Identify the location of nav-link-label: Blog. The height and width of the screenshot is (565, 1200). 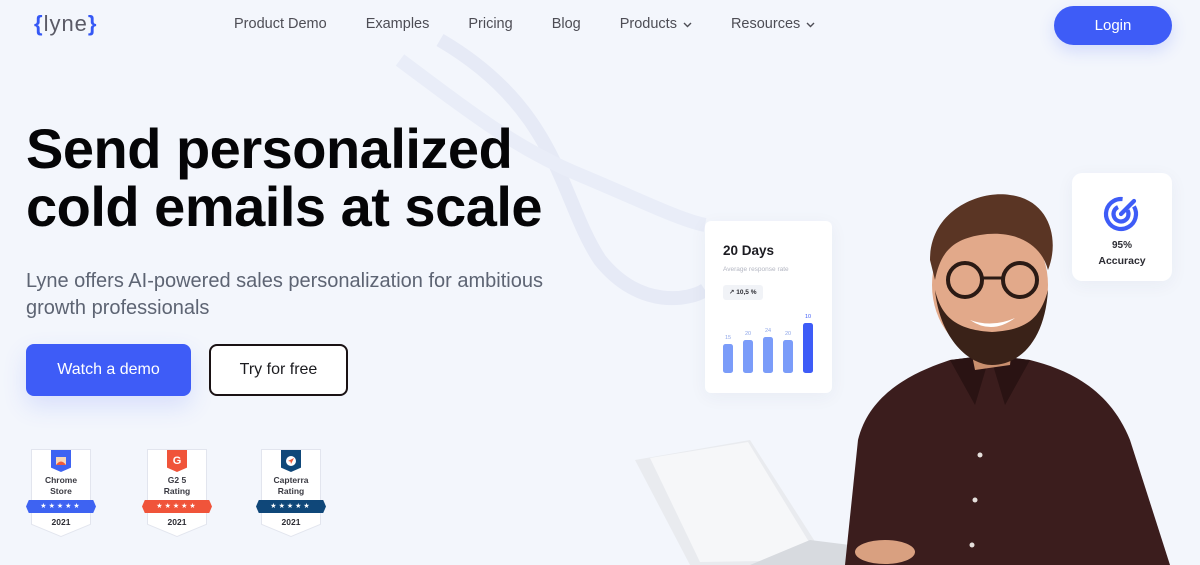
(566, 24).